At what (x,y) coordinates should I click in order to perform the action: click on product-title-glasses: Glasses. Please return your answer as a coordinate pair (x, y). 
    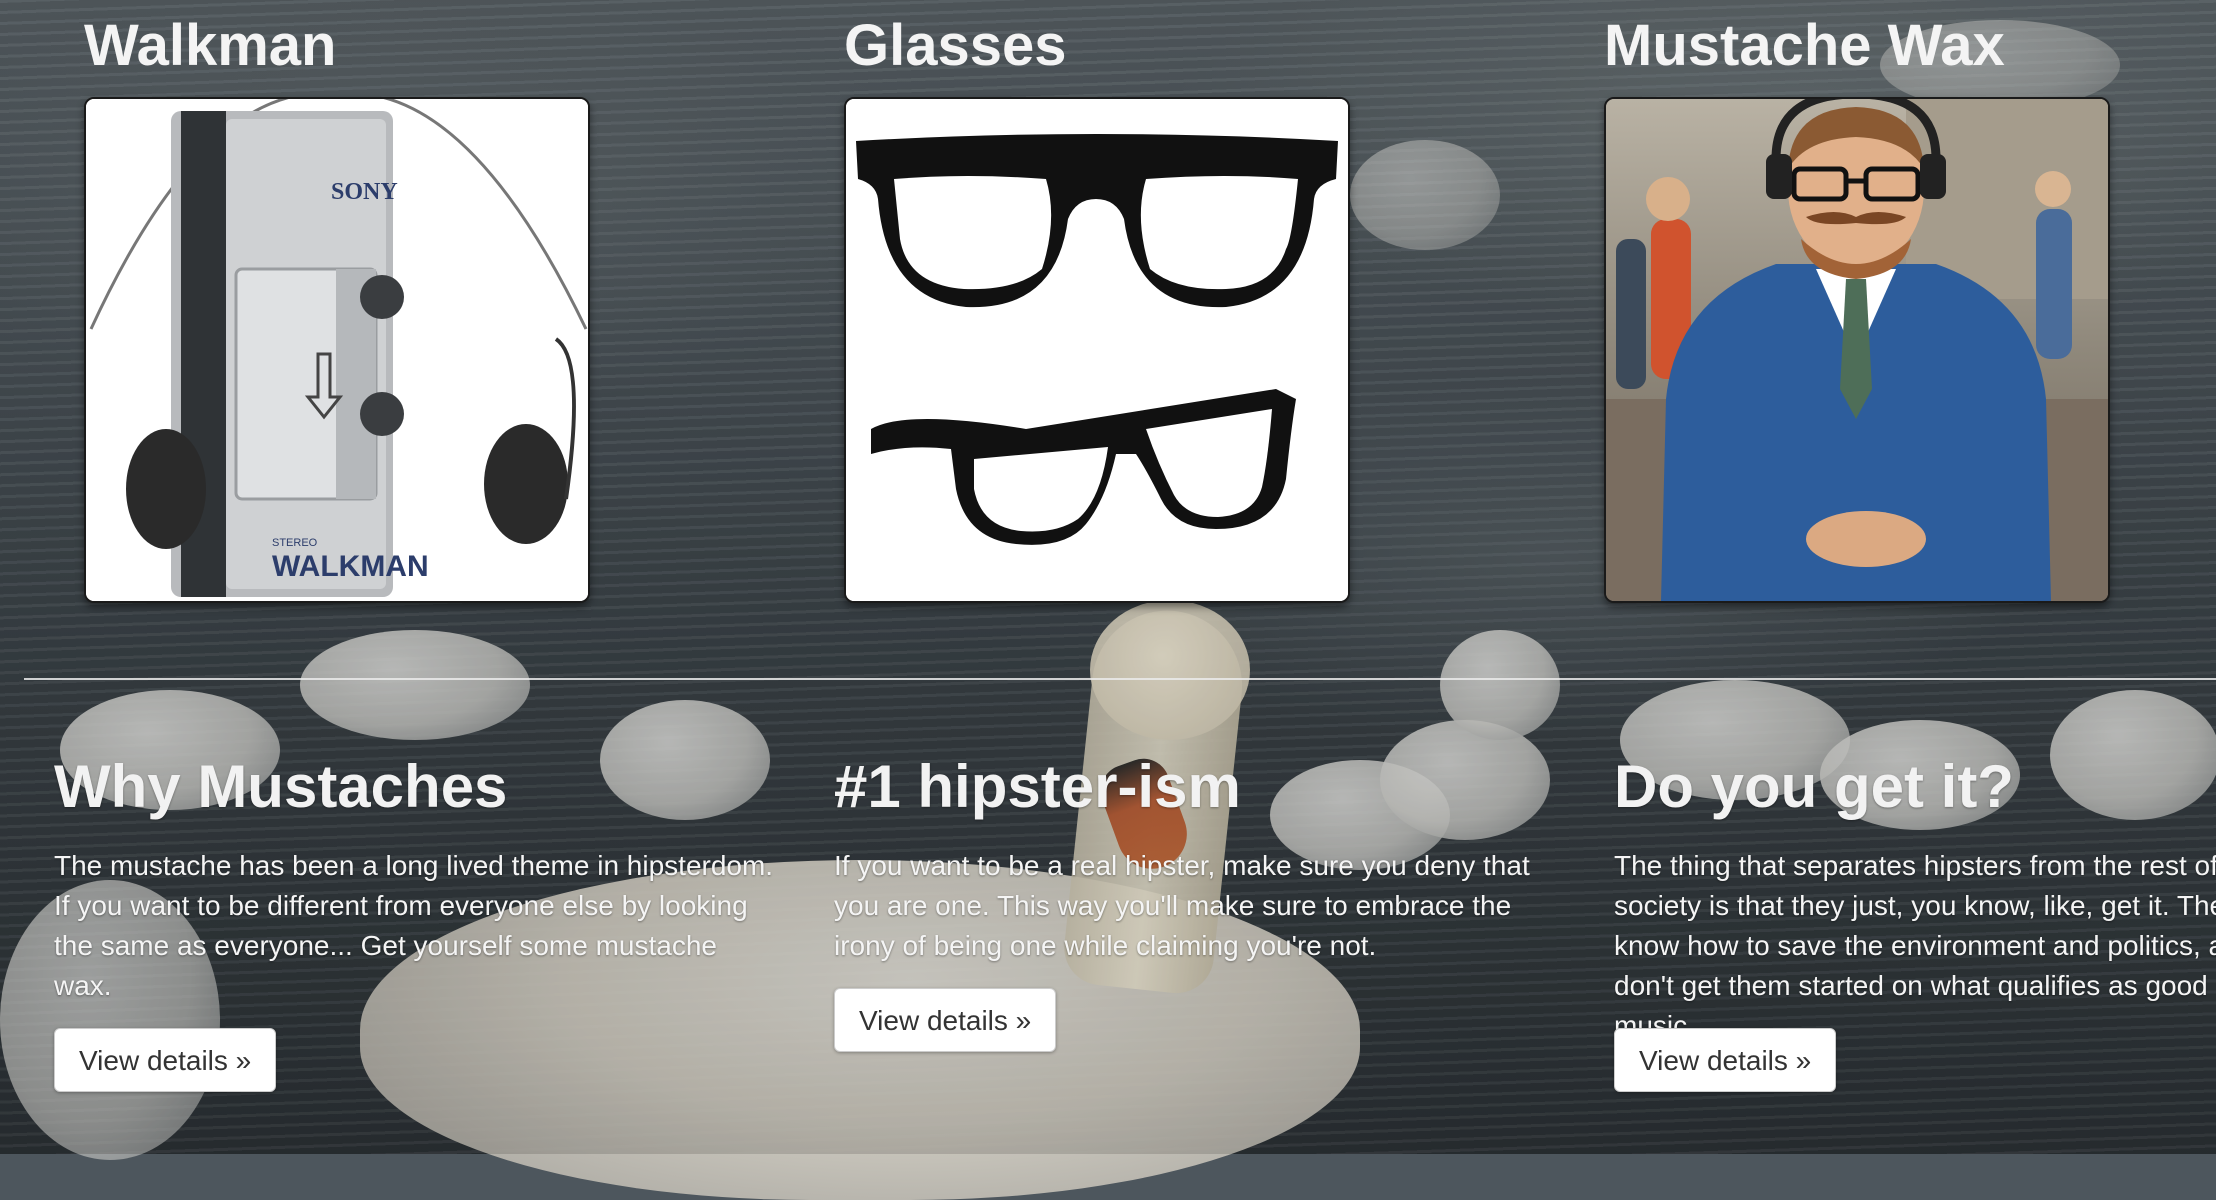
    Looking at the image, I should click on (955, 45).